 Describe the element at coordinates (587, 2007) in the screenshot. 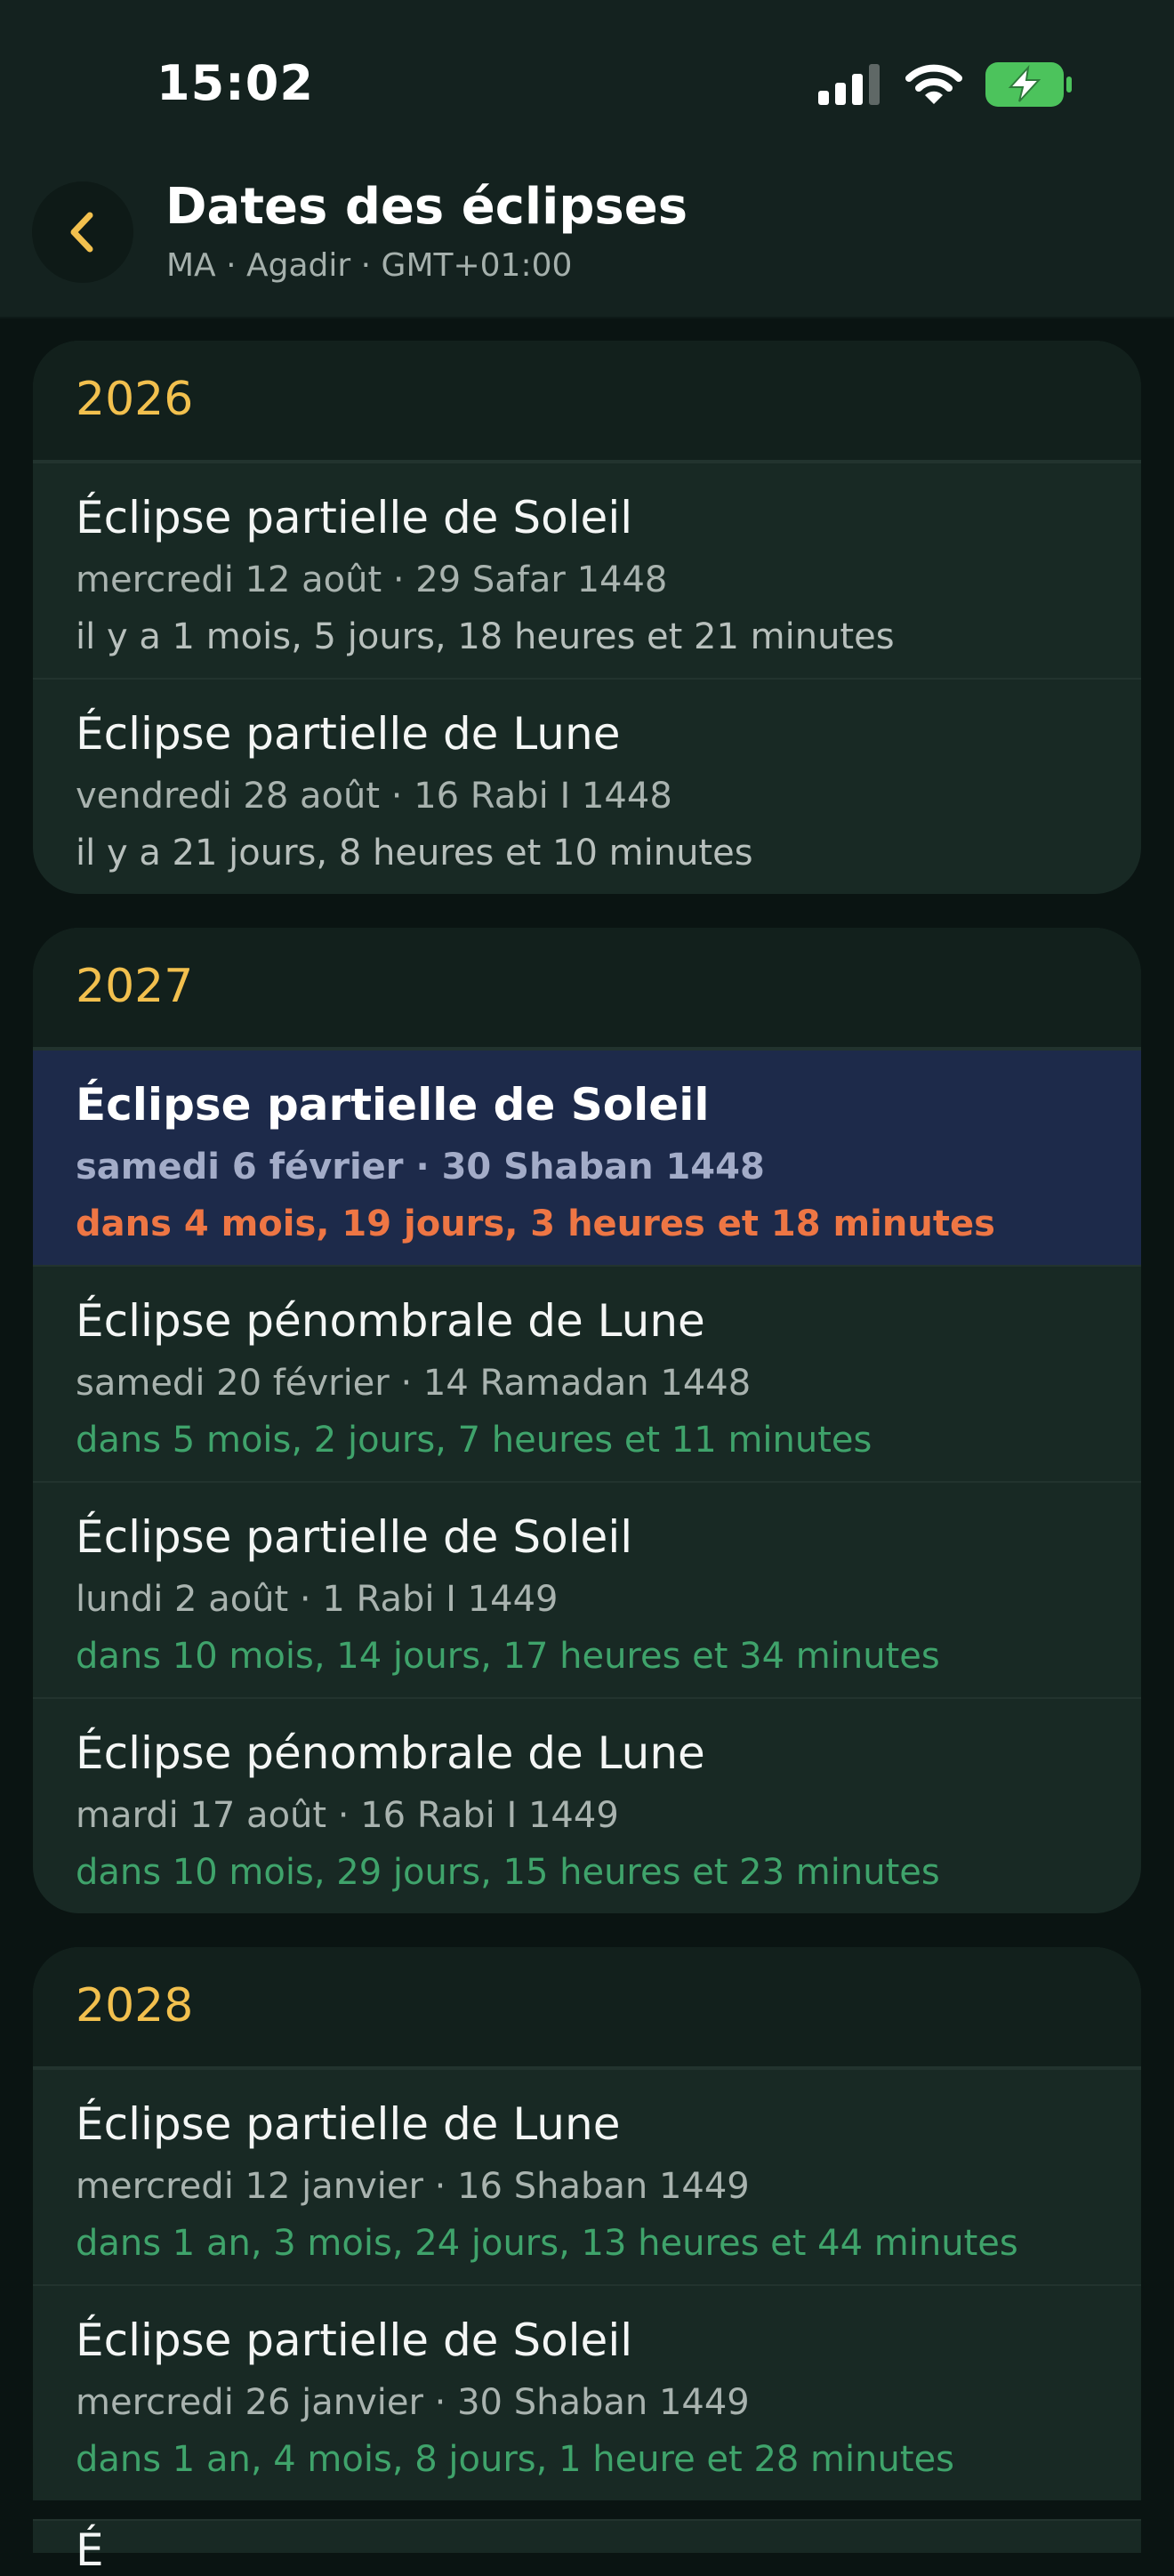

I see `year-header: 2028` at that location.